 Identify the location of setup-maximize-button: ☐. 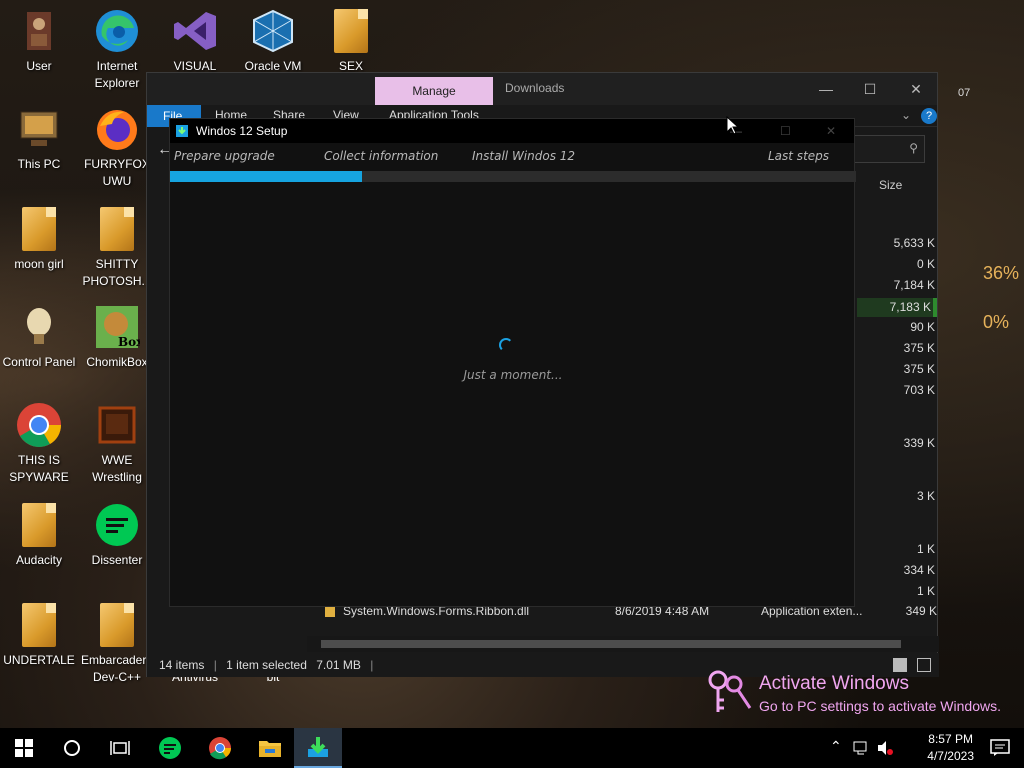
(785, 131).